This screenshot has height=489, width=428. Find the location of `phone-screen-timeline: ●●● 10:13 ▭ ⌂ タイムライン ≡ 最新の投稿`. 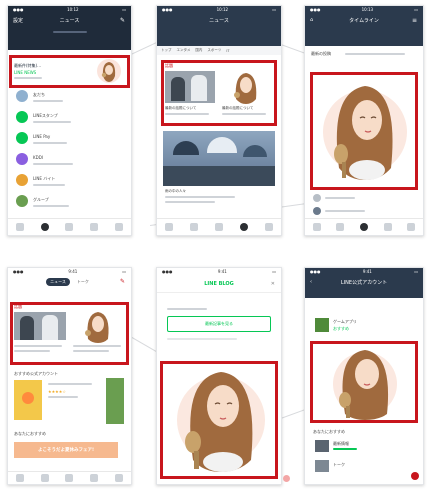

phone-screen-timeline: ●●● 10:13 ▭ ⌂ タイムライン ≡ 最新の投稿 is located at coordinates (364, 120).